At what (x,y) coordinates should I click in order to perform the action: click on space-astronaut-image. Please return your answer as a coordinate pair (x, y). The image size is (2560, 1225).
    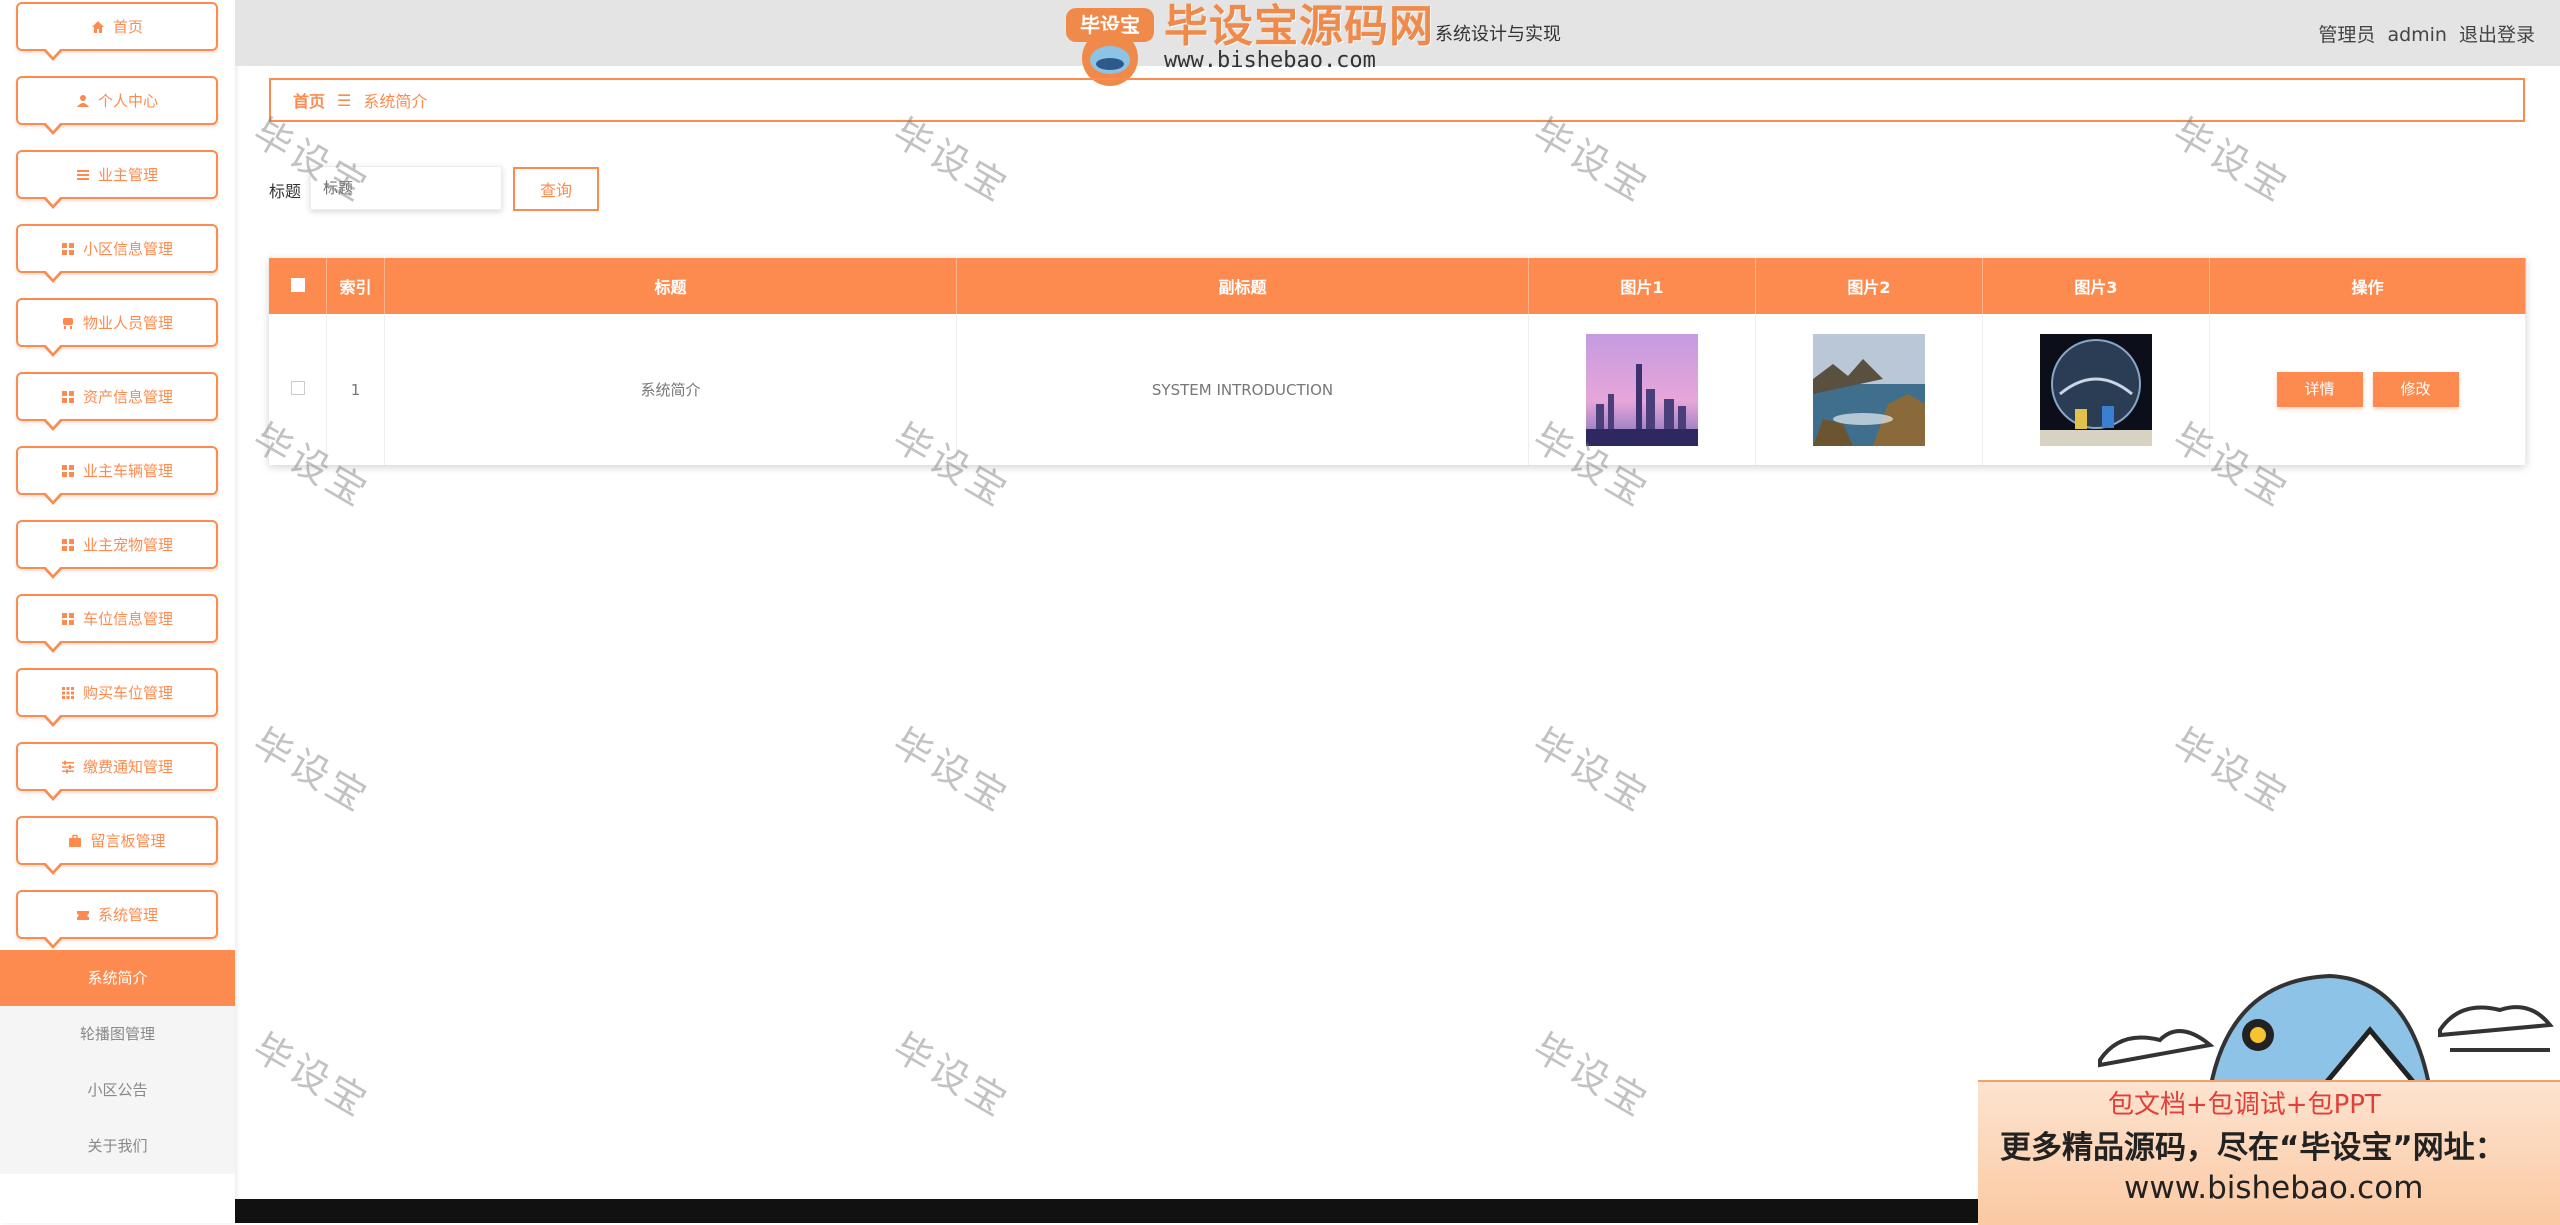
    Looking at the image, I should click on (2096, 389).